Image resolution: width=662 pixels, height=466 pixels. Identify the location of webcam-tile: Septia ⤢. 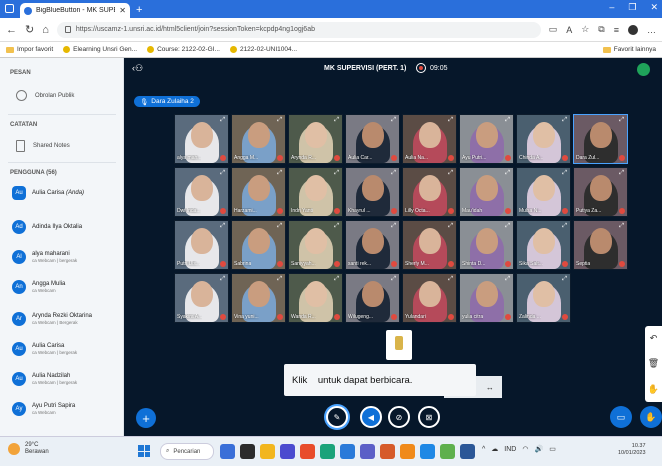
(600, 245).